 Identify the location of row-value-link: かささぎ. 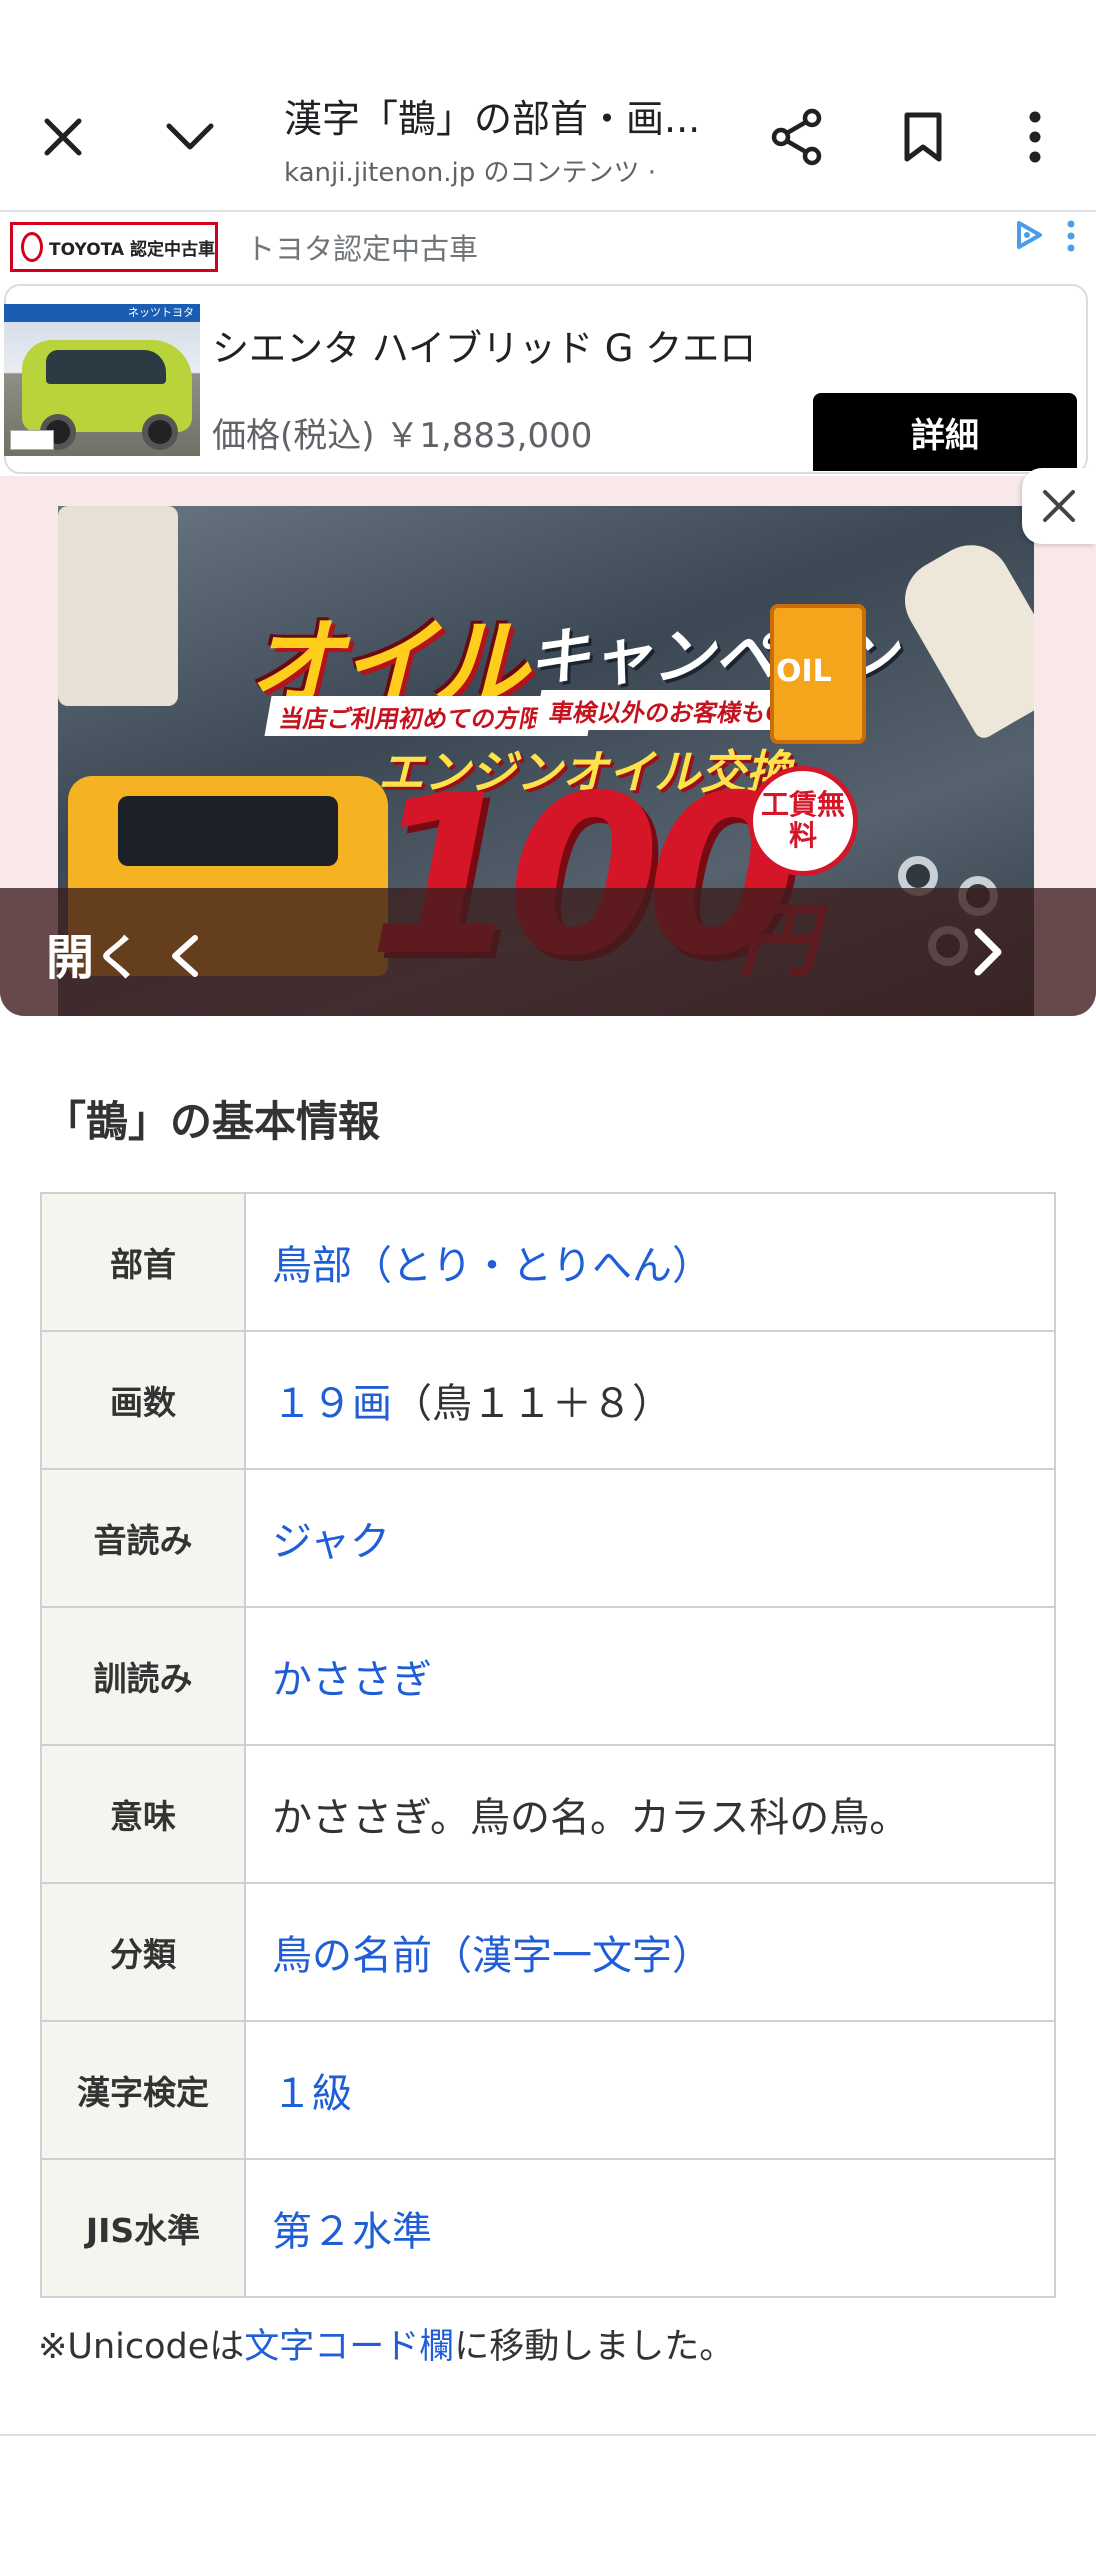
(352, 1680).